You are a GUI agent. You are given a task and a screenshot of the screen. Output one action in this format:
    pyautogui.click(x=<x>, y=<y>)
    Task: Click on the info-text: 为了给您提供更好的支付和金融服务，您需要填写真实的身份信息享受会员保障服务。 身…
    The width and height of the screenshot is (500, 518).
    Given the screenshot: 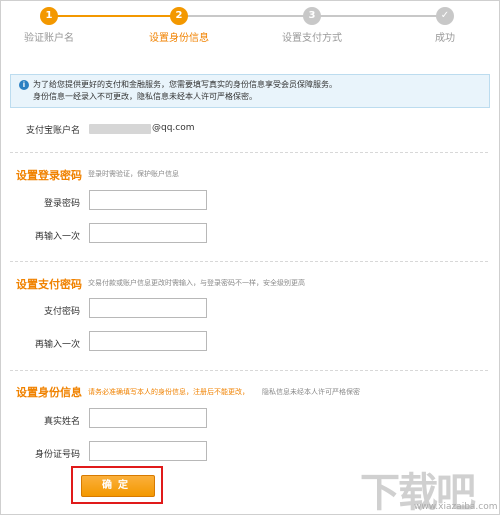 What is the action you would take?
    pyautogui.click(x=185, y=91)
    